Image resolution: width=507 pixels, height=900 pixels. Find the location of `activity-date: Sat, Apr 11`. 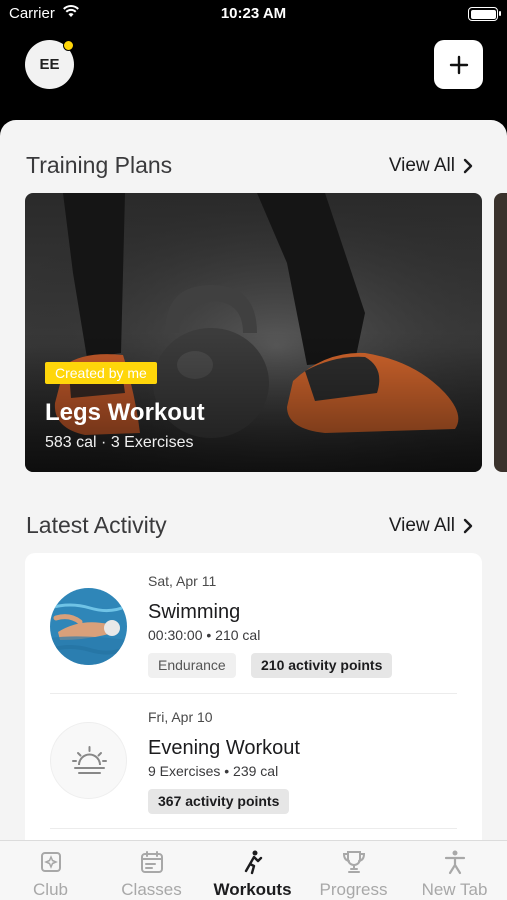

activity-date: Sat, Apr 11 is located at coordinates (182, 581).